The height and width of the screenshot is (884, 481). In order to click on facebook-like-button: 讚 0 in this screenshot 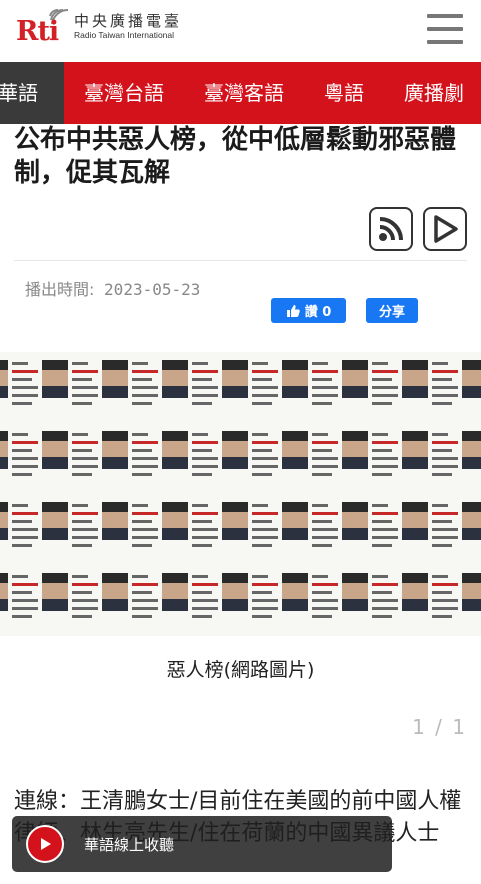, I will do `click(308, 310)`.